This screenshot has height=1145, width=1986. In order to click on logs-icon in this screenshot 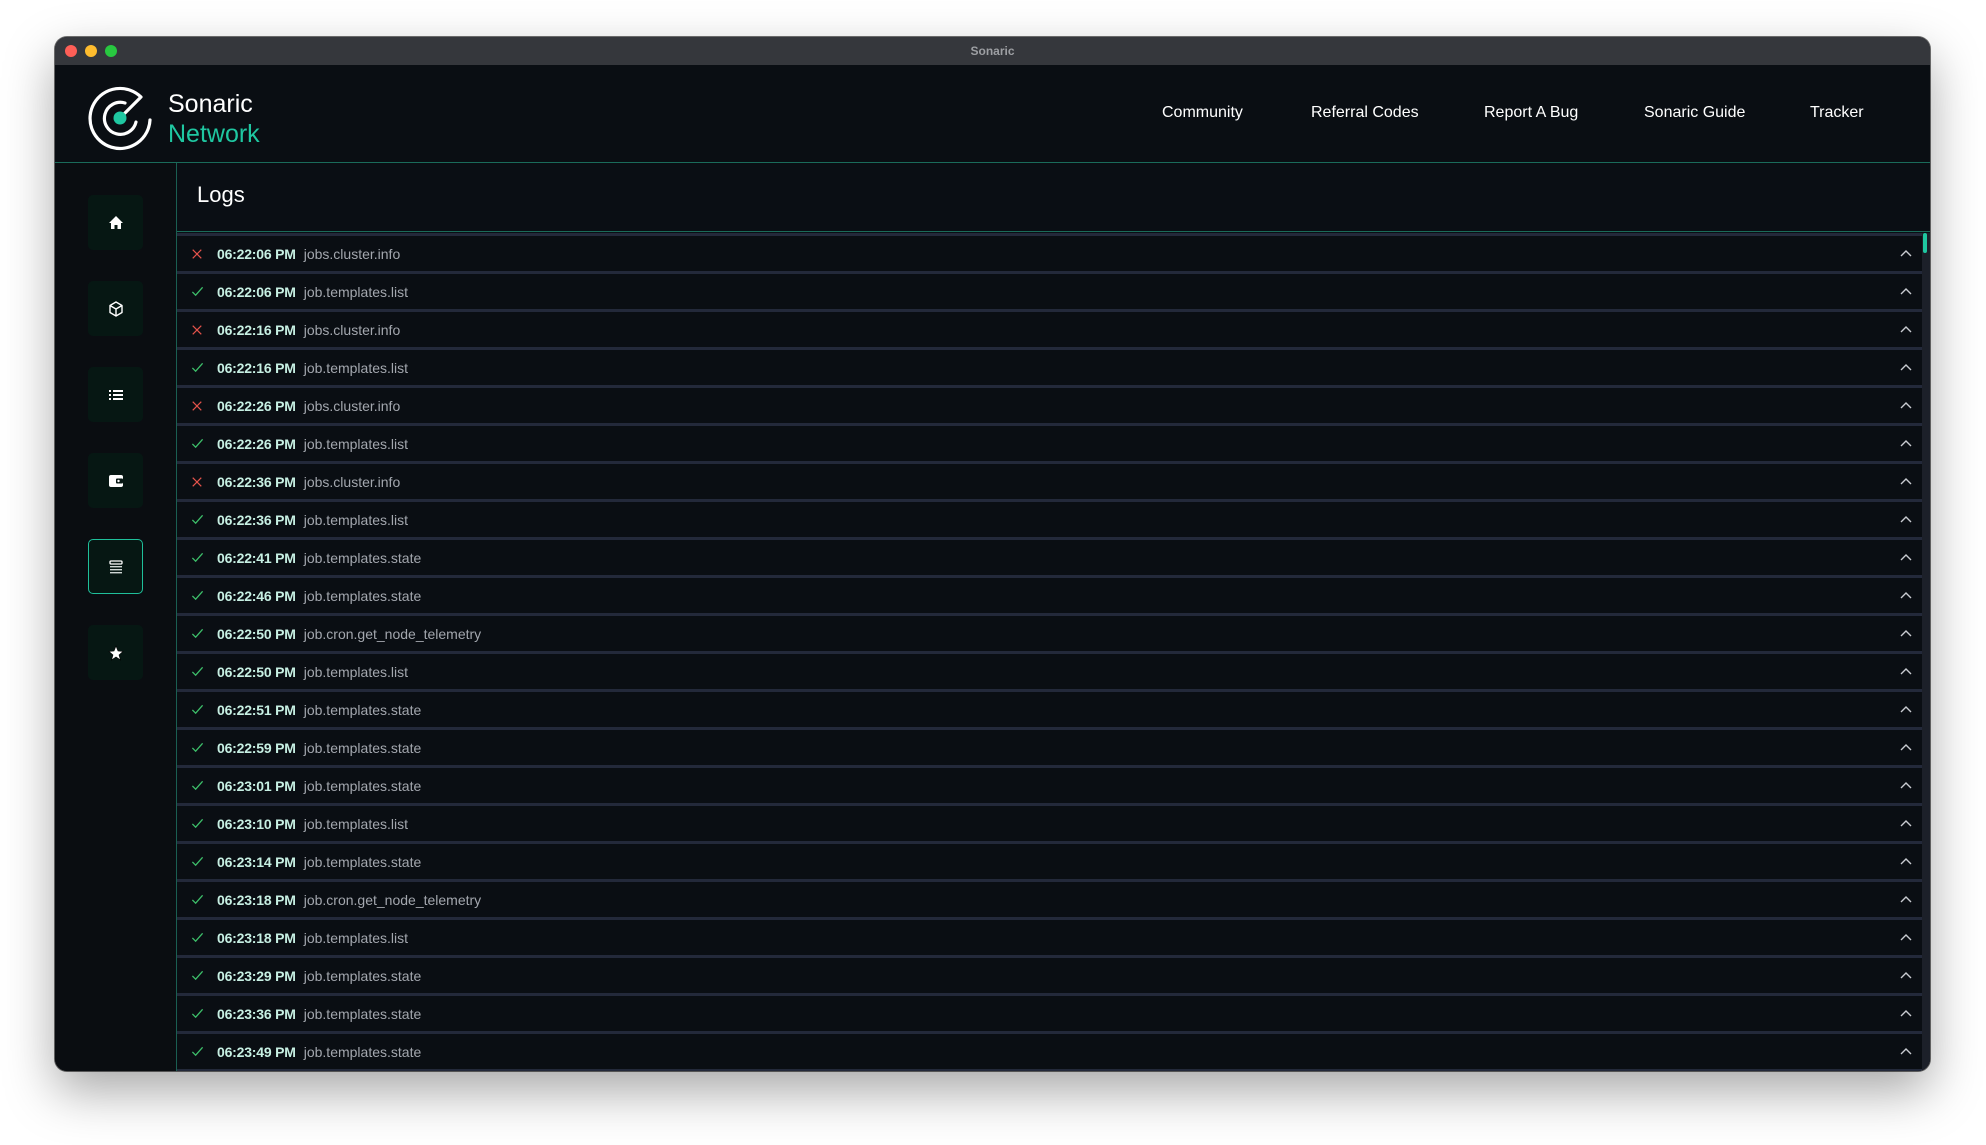, I will do `click(115, 566)`.